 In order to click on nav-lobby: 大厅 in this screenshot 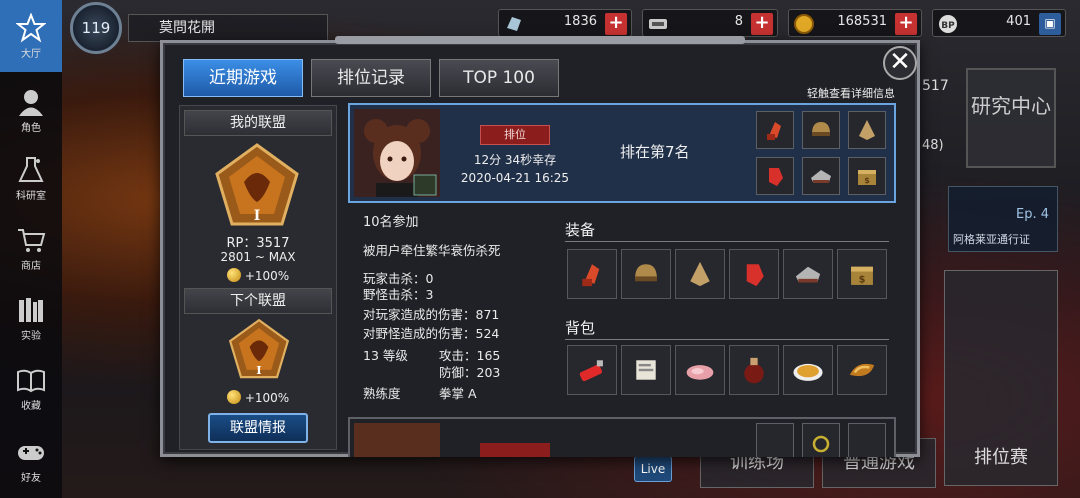, I will do `click(31, 36)`.